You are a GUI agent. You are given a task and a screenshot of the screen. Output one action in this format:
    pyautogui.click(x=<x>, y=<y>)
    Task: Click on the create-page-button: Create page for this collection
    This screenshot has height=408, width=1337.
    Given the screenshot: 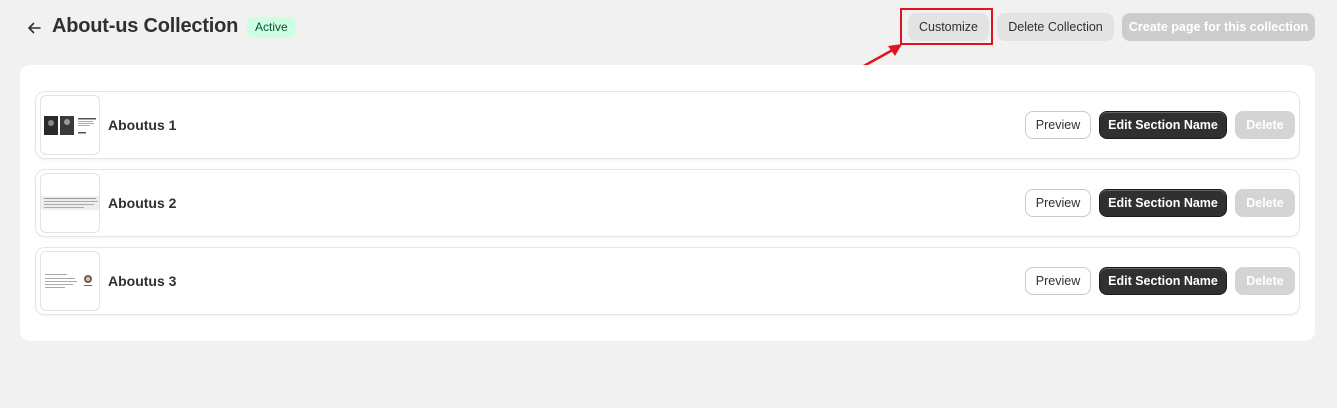 What is the action you would take?
    pyautogui.click(x=1218, y=27)
    